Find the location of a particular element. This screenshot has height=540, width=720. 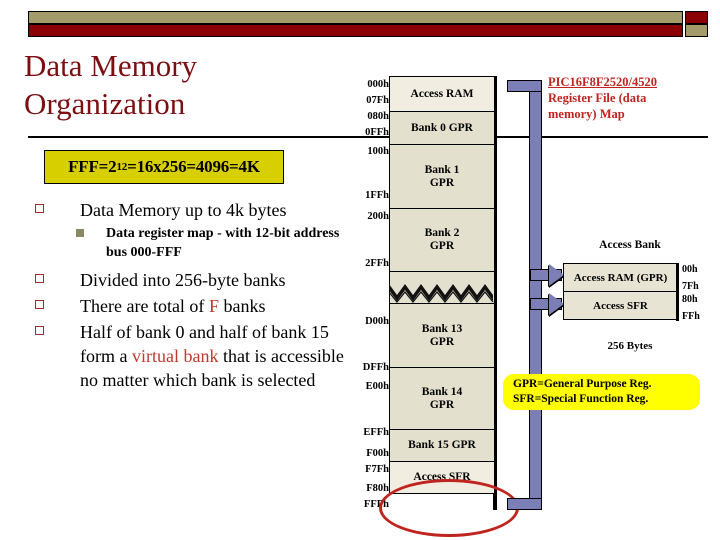

memory-cell-access-ram: Access RAM is located at coordinates (442, 94).